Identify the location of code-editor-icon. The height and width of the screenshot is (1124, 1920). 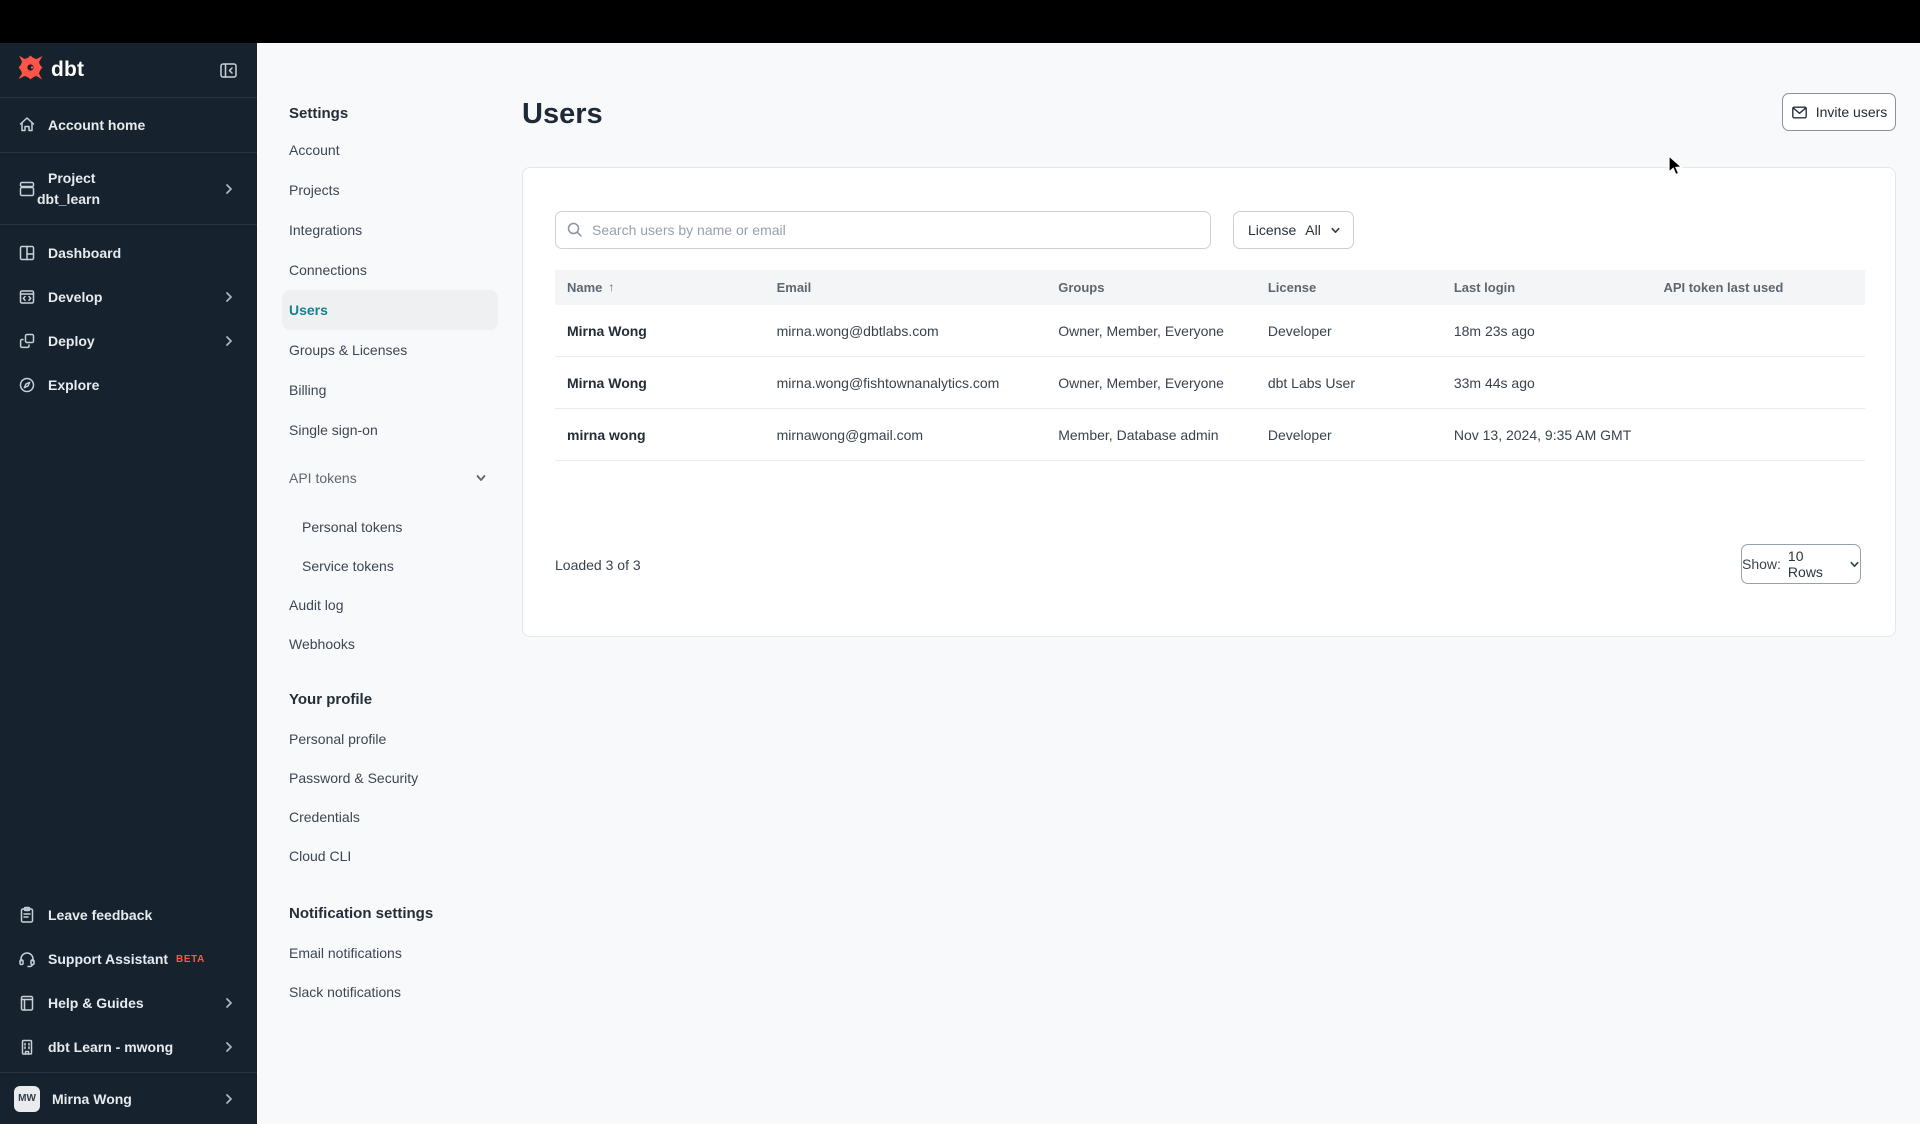
(27, 297).